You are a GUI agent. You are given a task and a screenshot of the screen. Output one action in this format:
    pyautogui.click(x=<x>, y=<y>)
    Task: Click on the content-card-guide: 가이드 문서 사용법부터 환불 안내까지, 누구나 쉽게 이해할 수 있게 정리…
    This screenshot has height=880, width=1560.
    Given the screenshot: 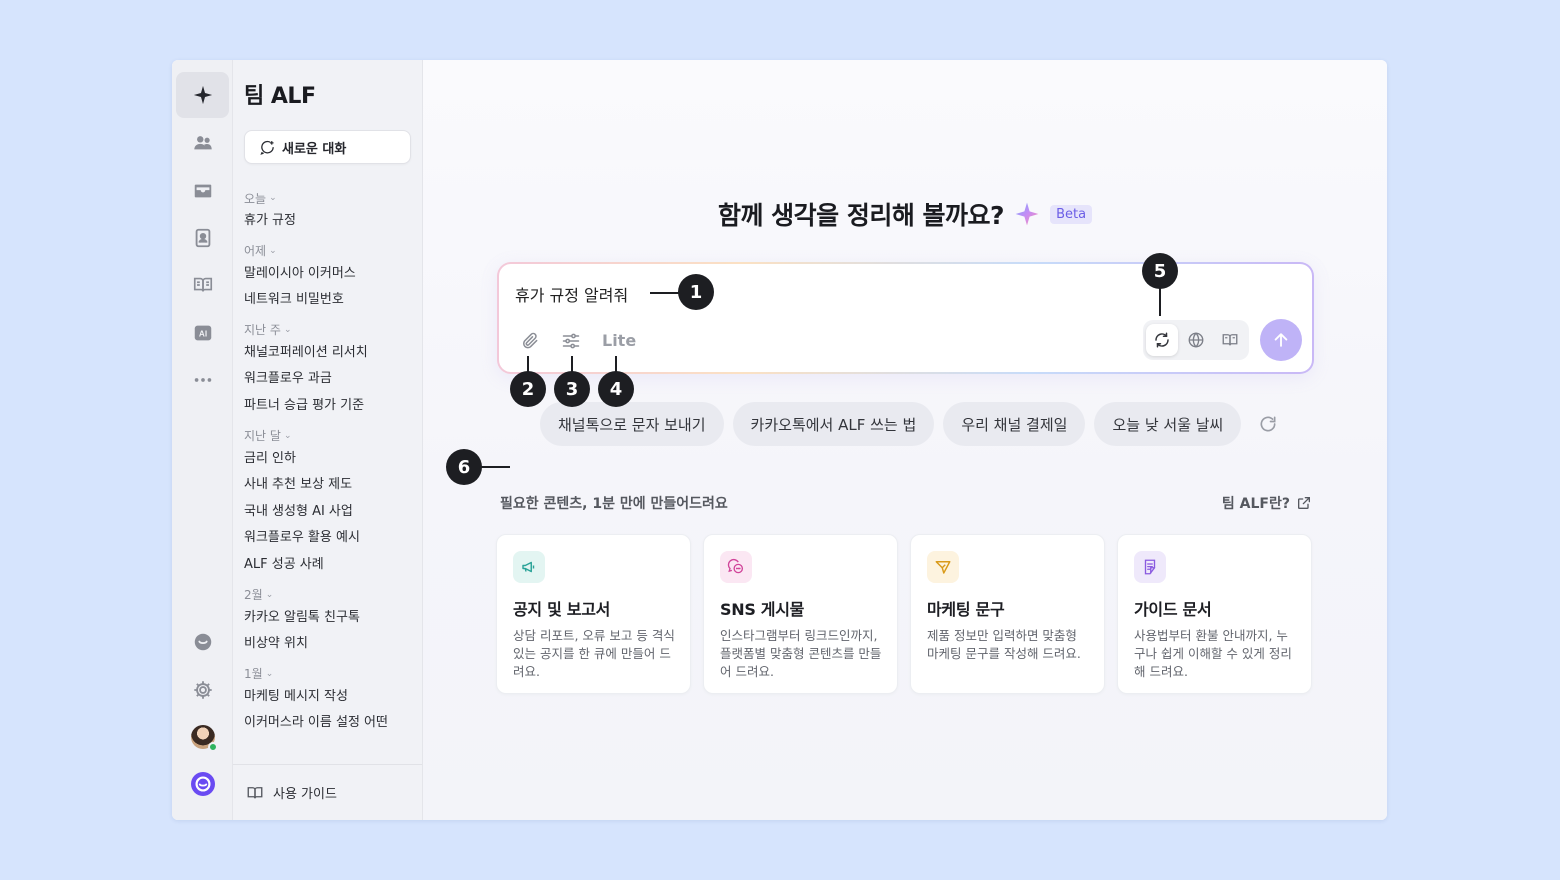 What is the action you would take?
    pyautogui.click(x=1214, y=614)
    